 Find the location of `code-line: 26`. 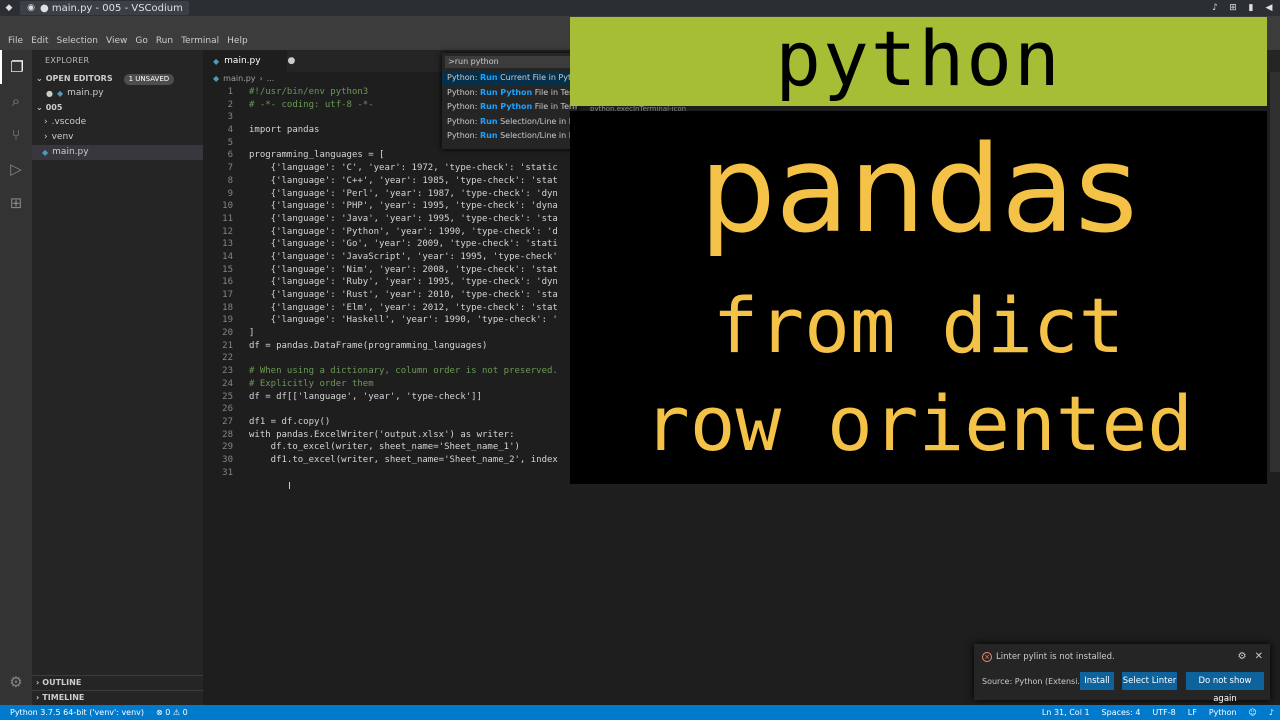

code-line: 26 is located at coordinates (388, 409).